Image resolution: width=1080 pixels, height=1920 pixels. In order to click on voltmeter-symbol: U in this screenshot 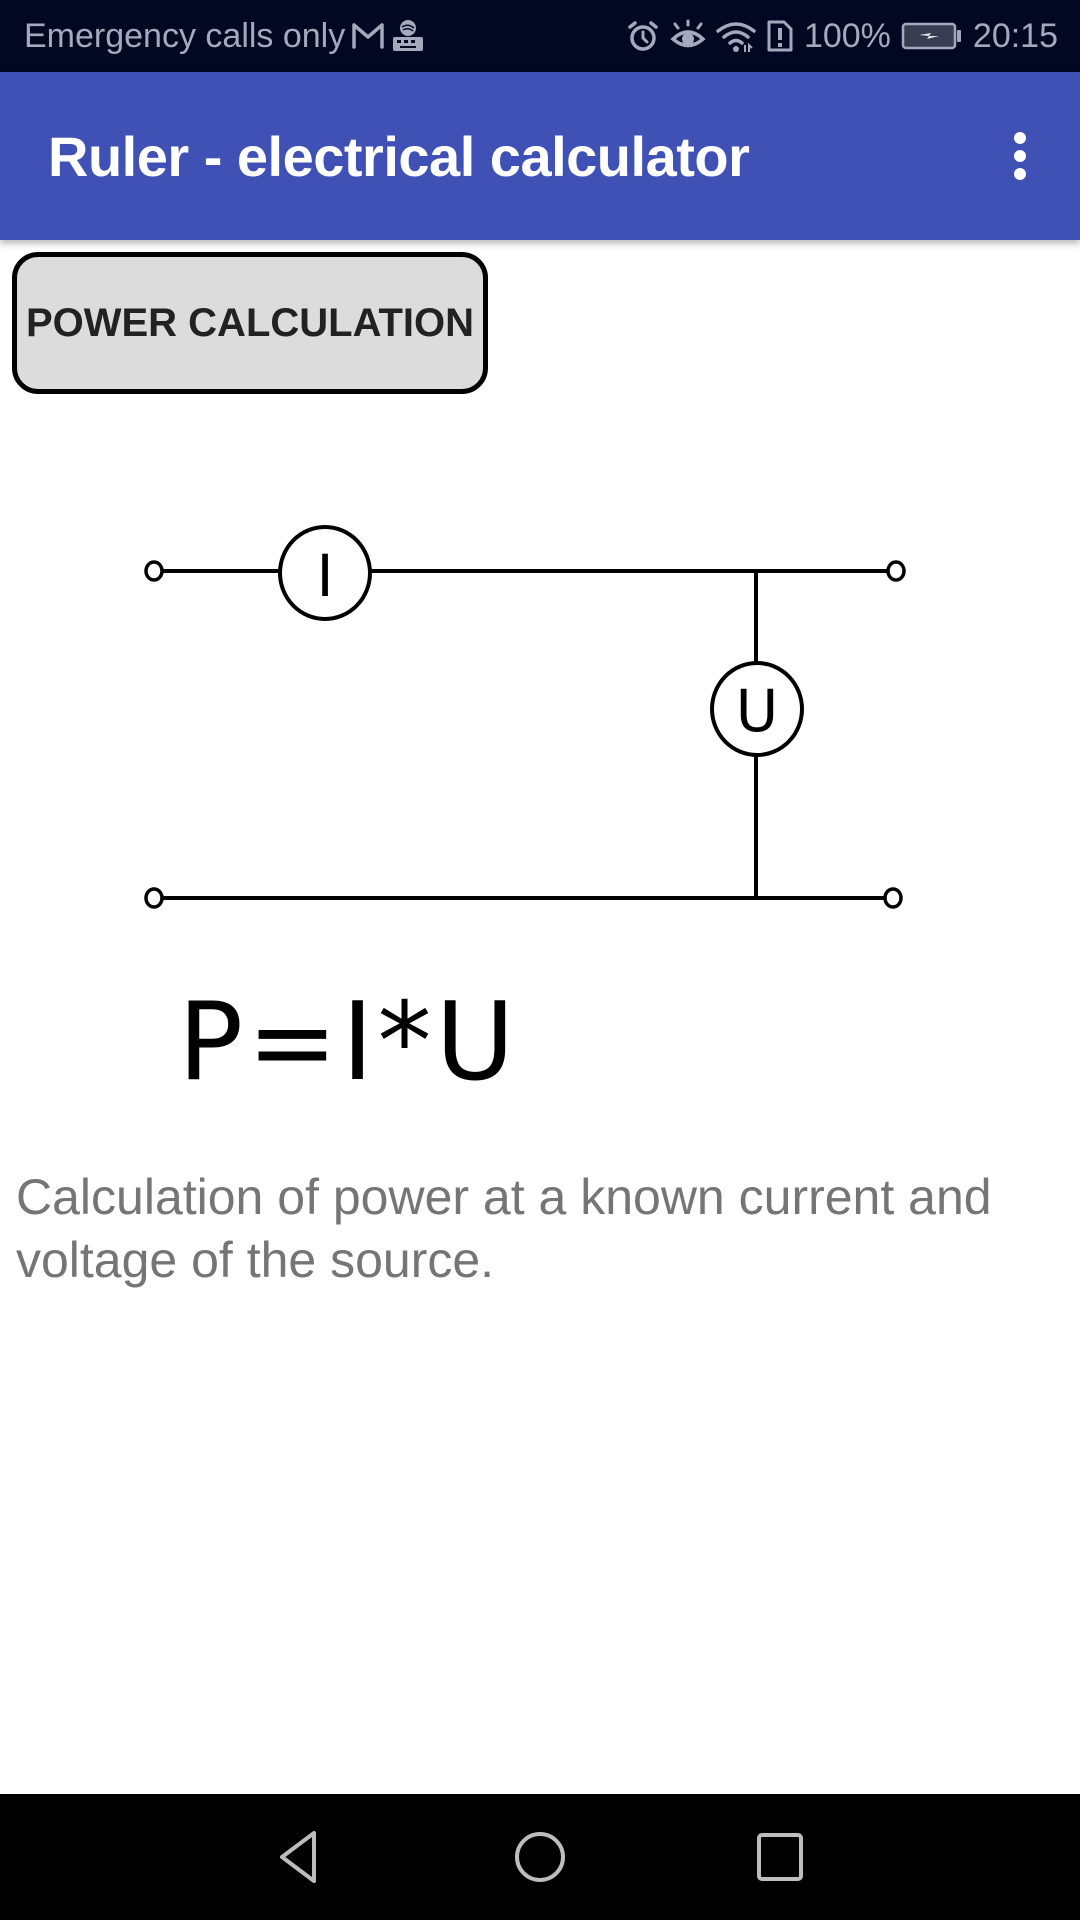, I will do `click(757, 709)`.